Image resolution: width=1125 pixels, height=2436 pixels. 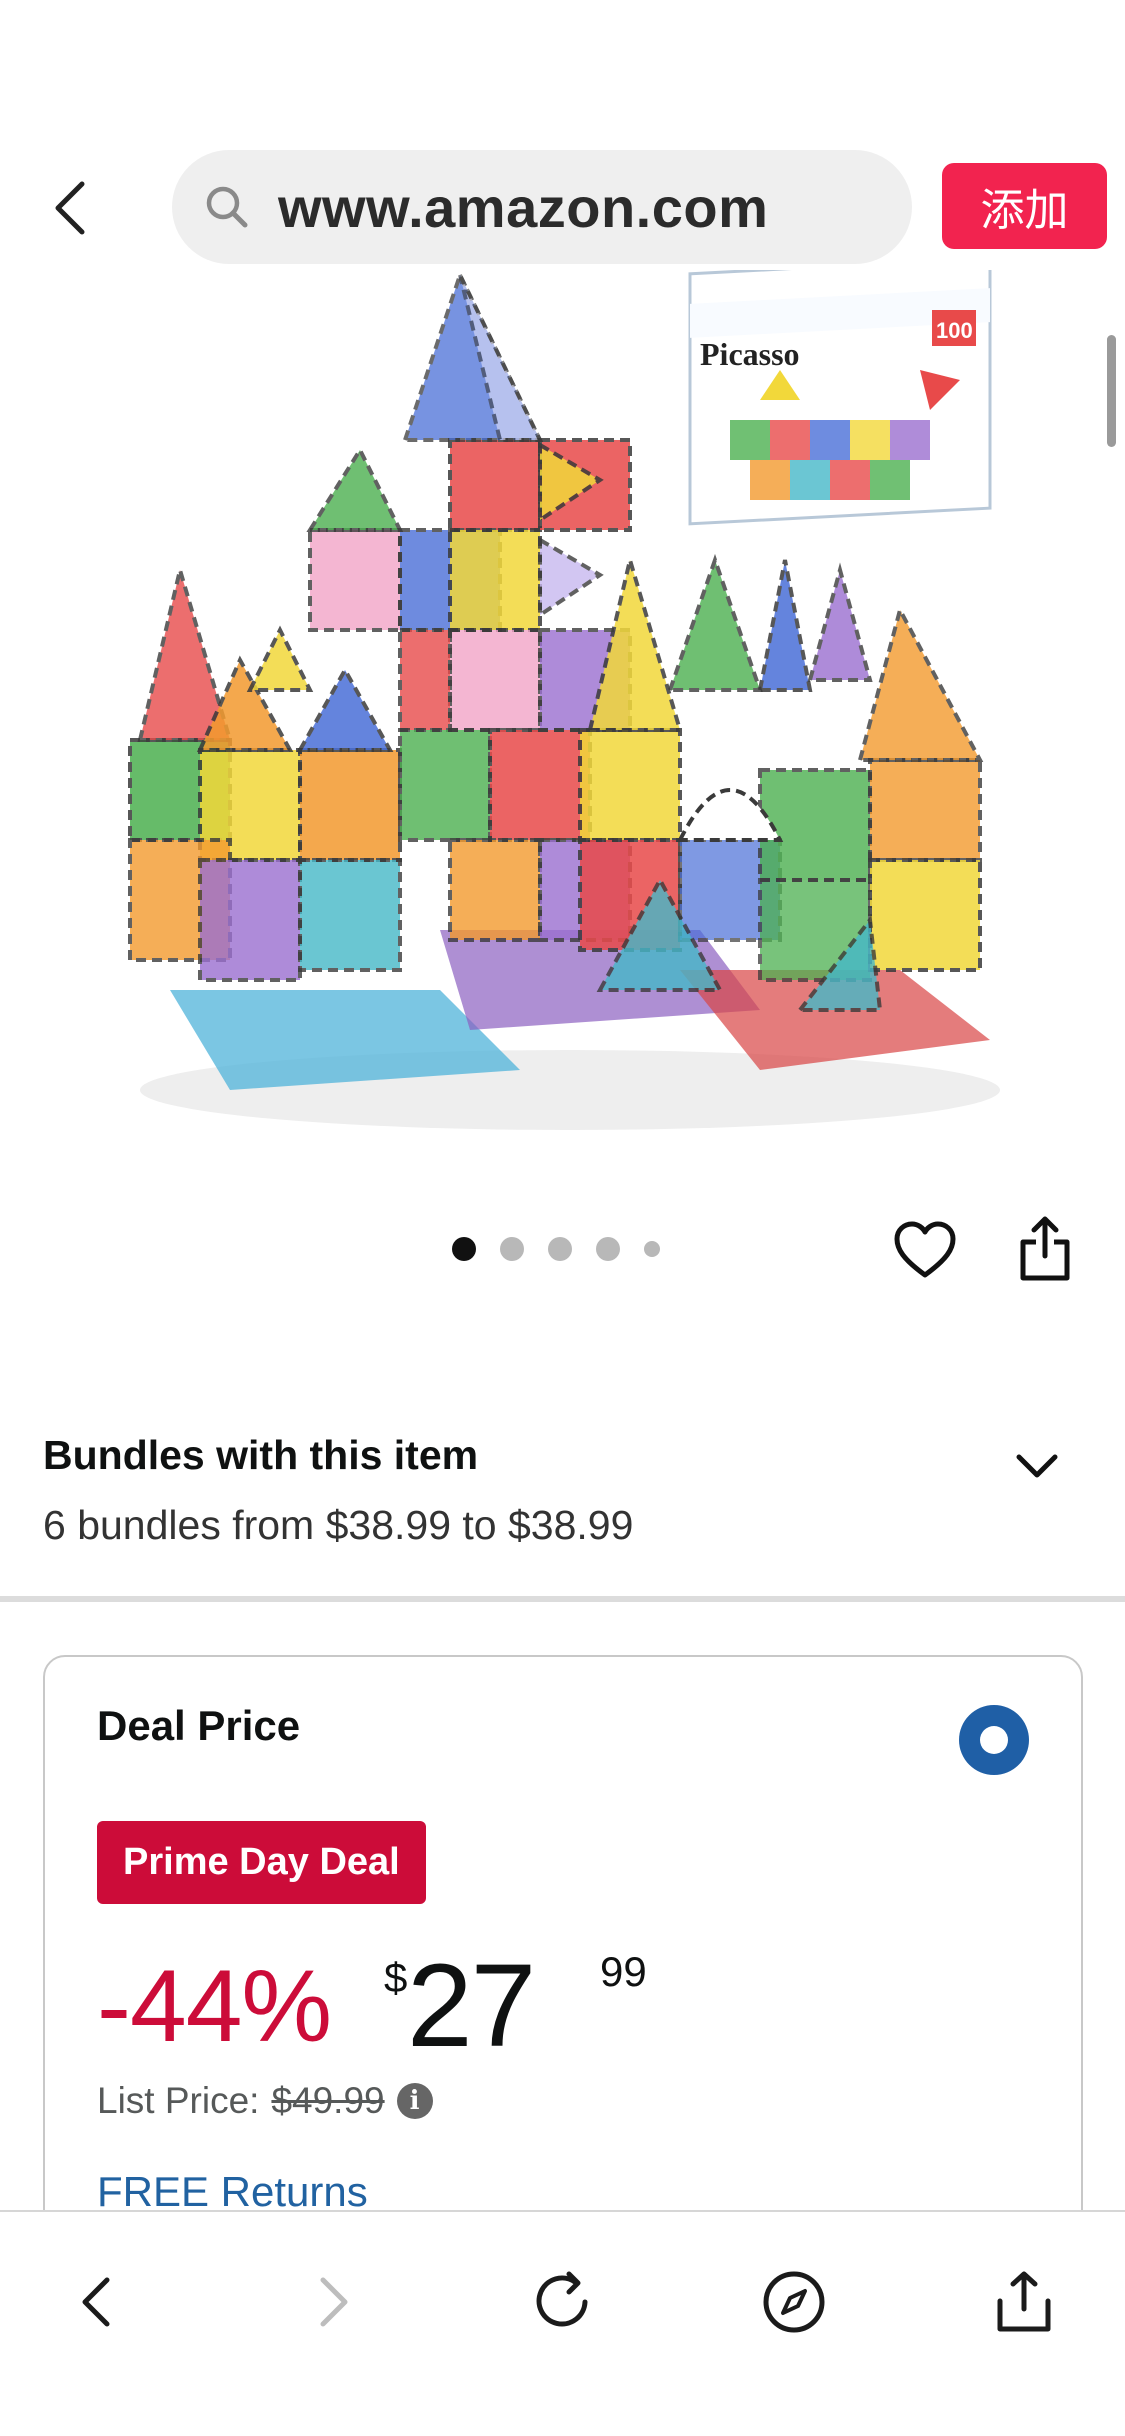 I want to click on search-icon, so click(x=227, y=207).